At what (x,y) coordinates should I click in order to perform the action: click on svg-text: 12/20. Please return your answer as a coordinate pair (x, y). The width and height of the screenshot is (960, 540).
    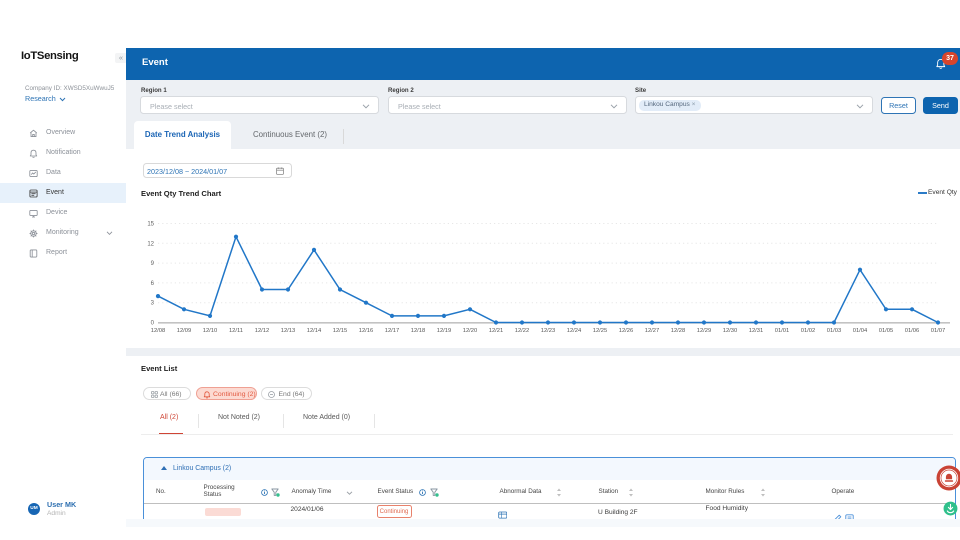
    Looking at the image, I should click on (470, 331).